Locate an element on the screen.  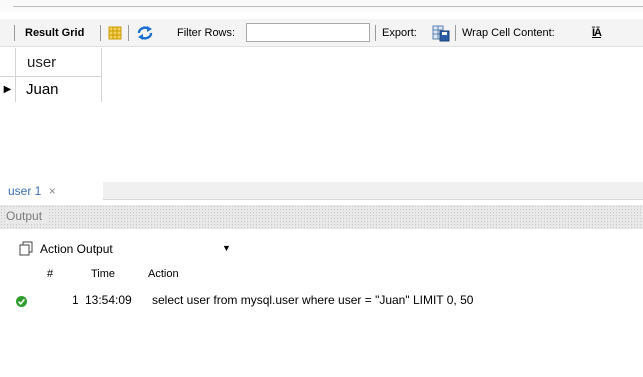
column-header-user: user is located at coordinates (59, 62).